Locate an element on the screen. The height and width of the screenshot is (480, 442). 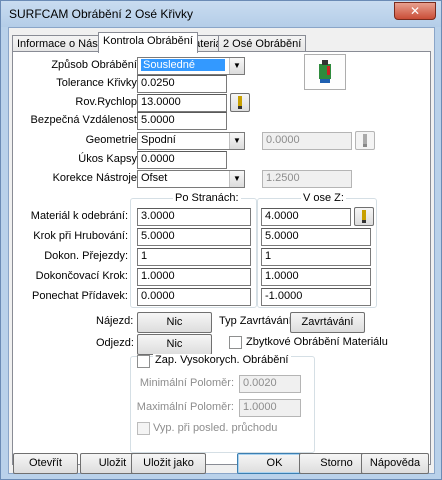
pick-stock-z-button is located at coordinates (364, 216).